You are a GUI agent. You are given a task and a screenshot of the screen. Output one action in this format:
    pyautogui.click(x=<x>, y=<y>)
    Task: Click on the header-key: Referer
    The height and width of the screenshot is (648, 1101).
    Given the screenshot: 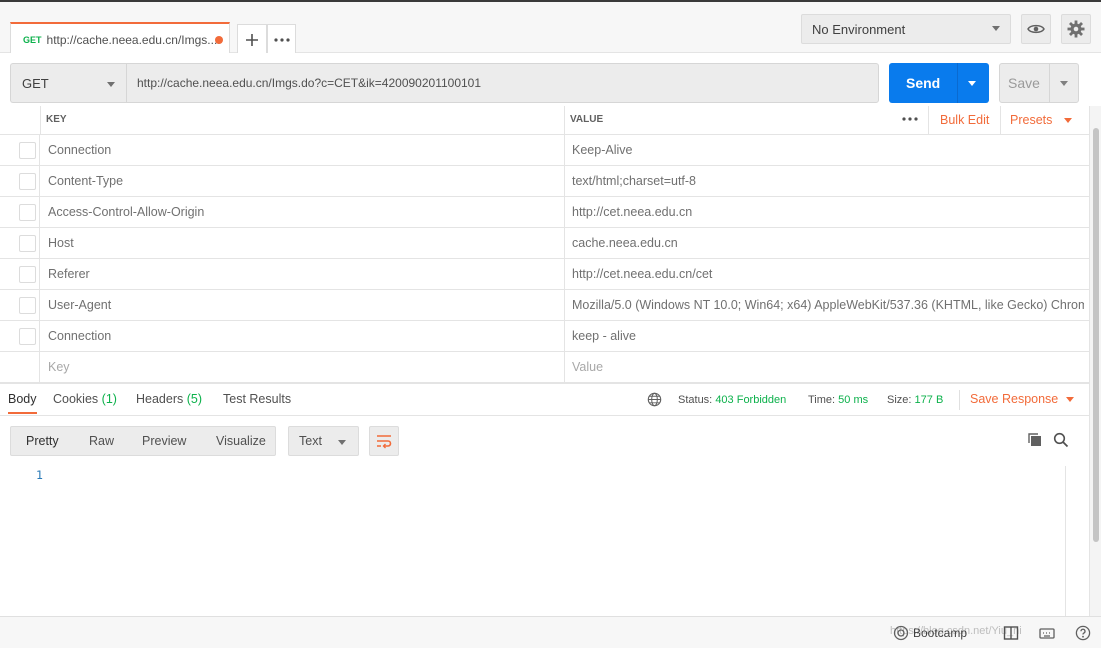 What is the action you would take?
    pyautogui.click(x=69, y=274)
    